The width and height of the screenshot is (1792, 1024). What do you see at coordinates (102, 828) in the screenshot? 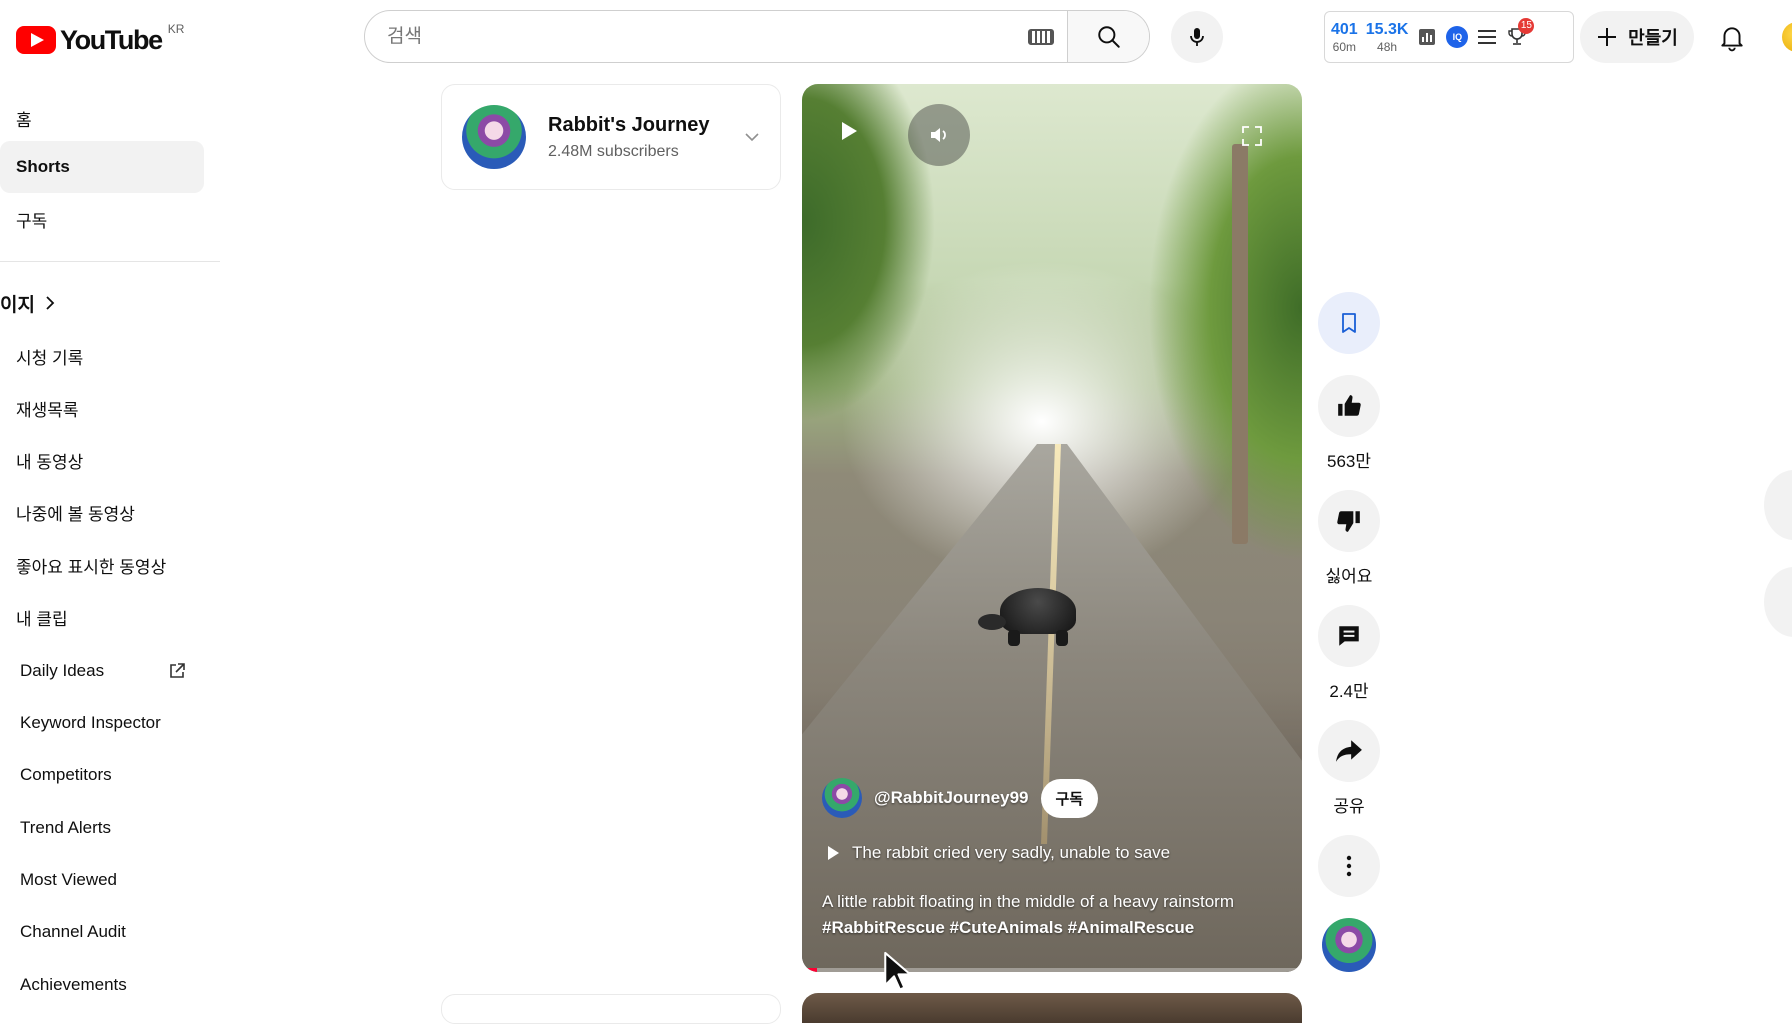
I see `sidebar-item-trend-alerts: Trend Alerts` at bounding box center [102, 828].